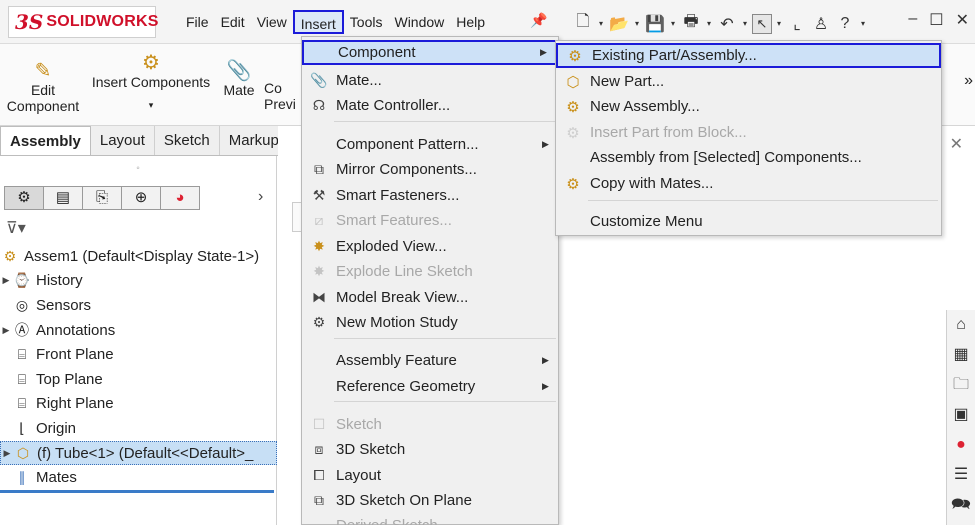  What do you see at coordinates (102, 21) in the screenshot?
I see `logo-wordmark: SOLIDWORKS` at bounding box center [102, 21].